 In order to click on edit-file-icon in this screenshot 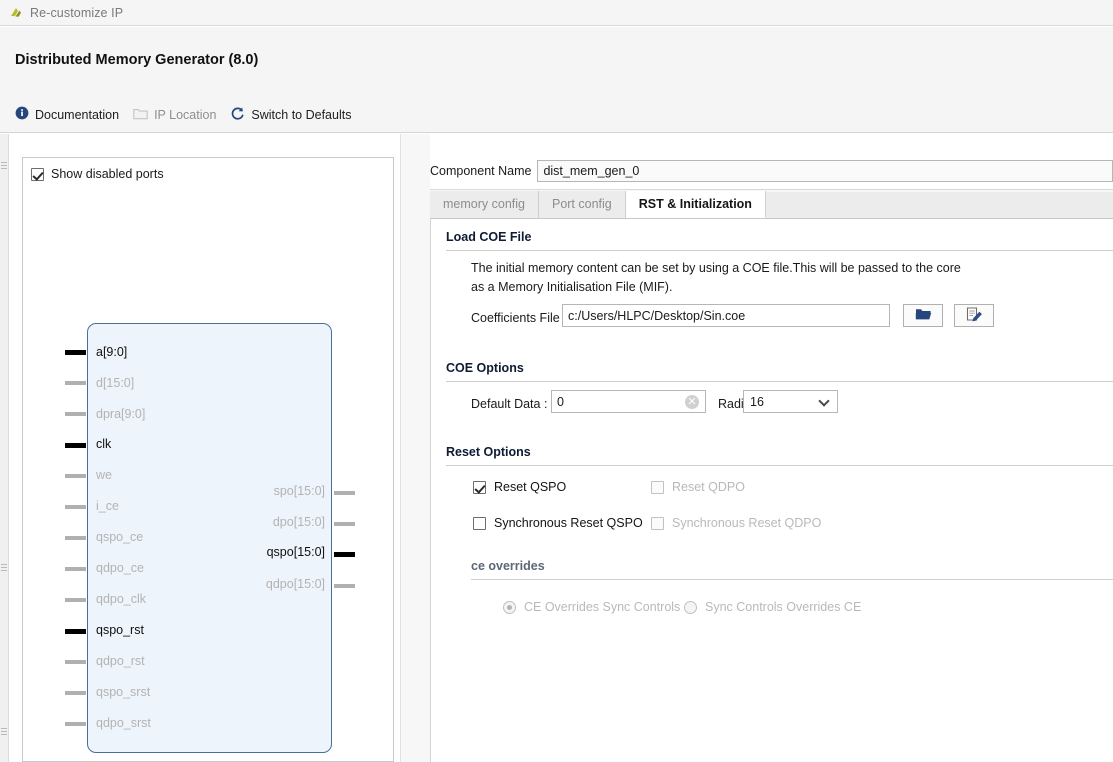, I will do `click(974, 315)`.